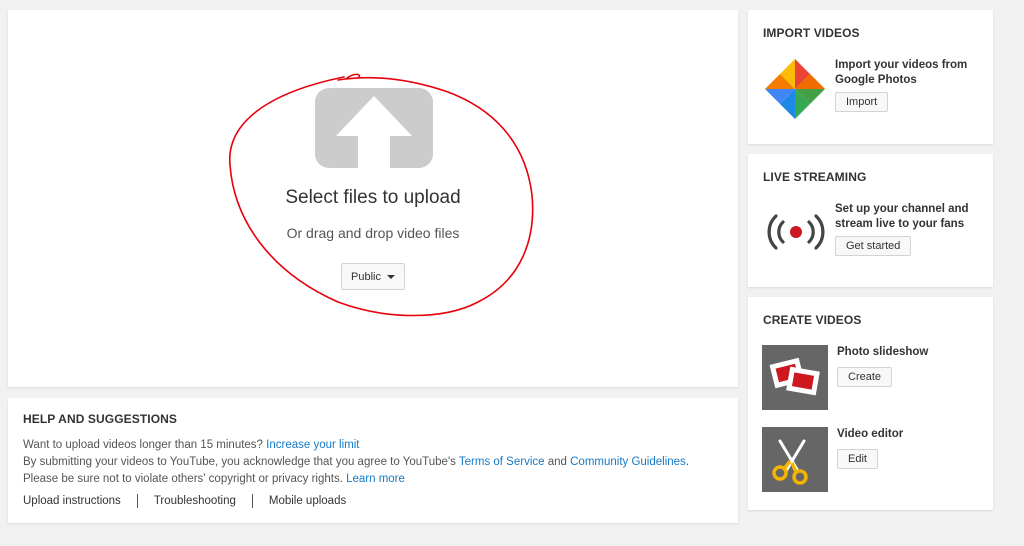 The image size is (1024, 546). Describe the element at coordinates (873, 246) in the screenshot. I see `get-started-button: Get started` at that location.